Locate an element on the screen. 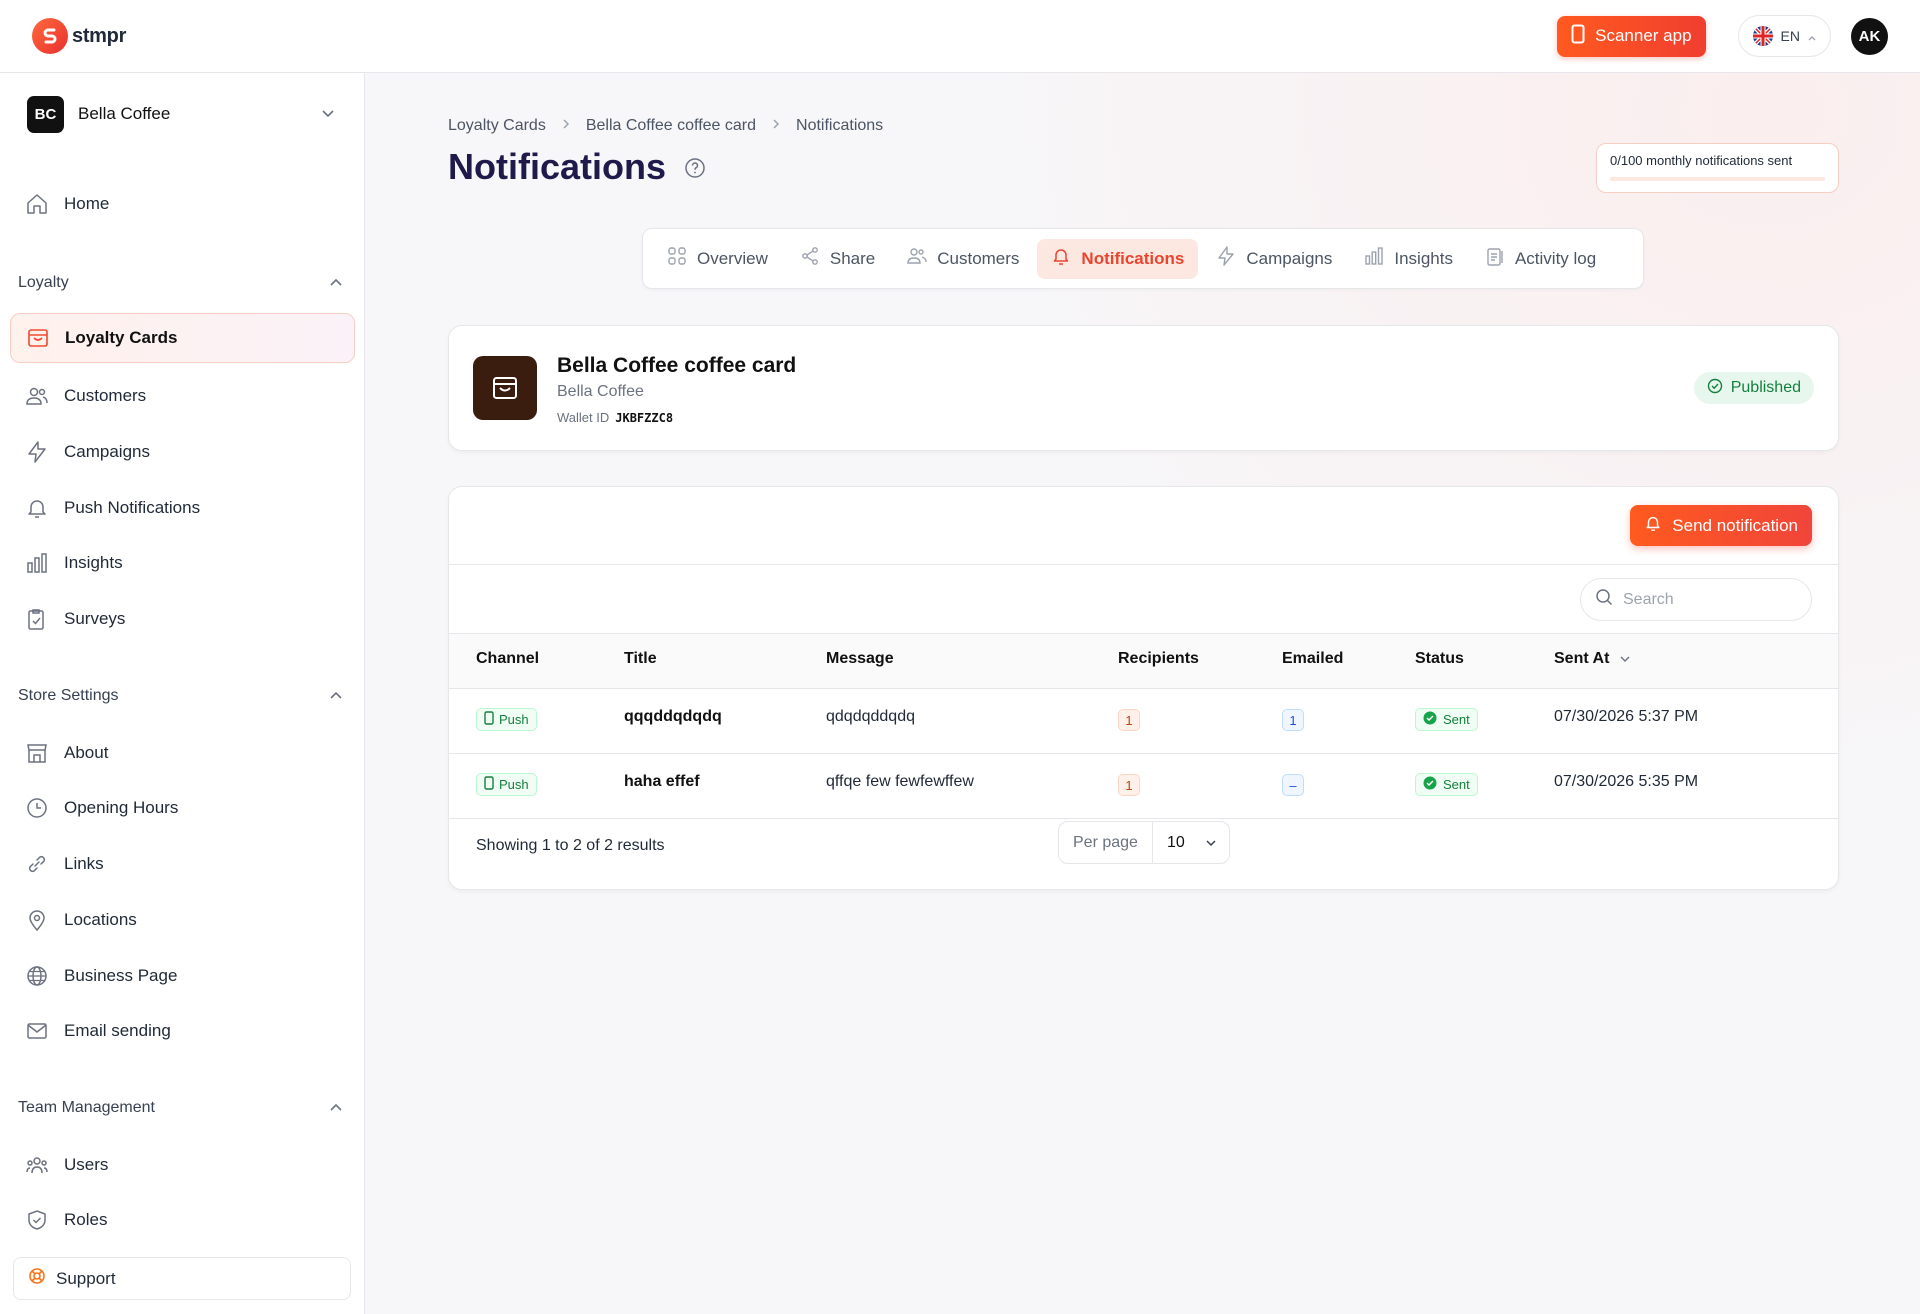 The height and width of the screenshot is (1314, 1920). user-avatar: AK is located at coordinates (1869, 36).